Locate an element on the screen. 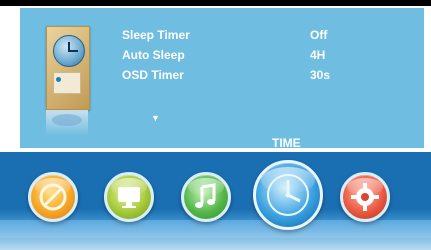 Image resolution: width=431 pixels, height=250 pixels. icon-reflection is located at coordinates (67, 123).